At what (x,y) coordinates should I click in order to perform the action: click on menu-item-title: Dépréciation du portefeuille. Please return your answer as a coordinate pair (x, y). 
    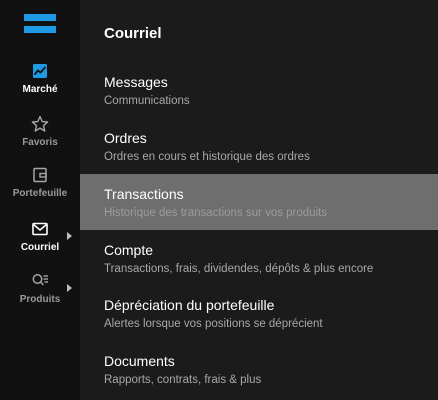
    Looking at the image, I should click on (189, 305).